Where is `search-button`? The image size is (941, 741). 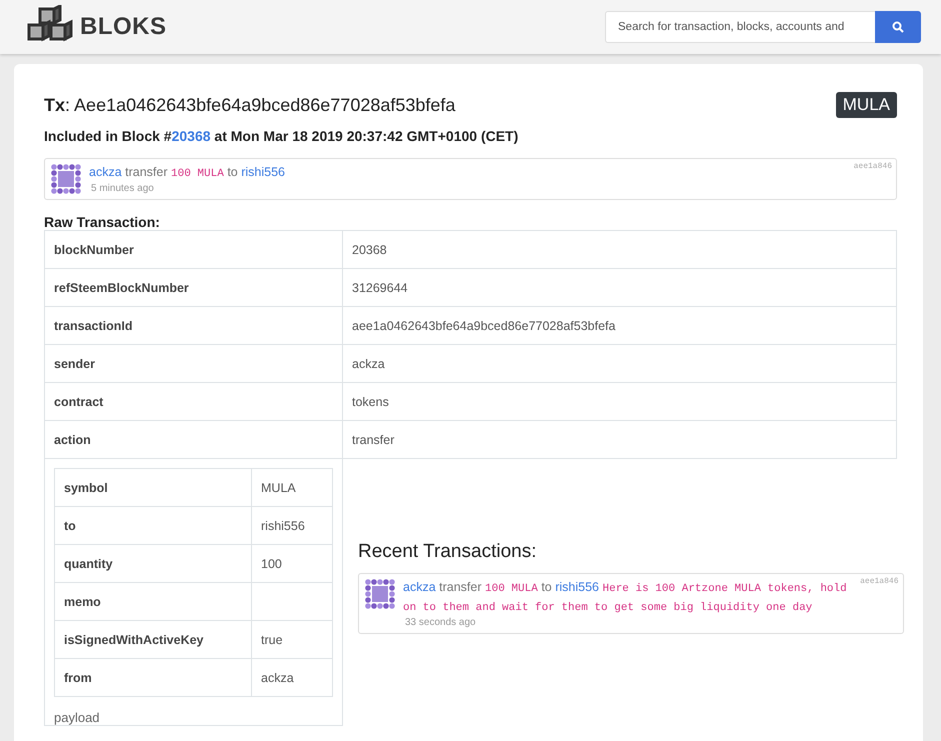 search-button is located at coordinates (898, 27).